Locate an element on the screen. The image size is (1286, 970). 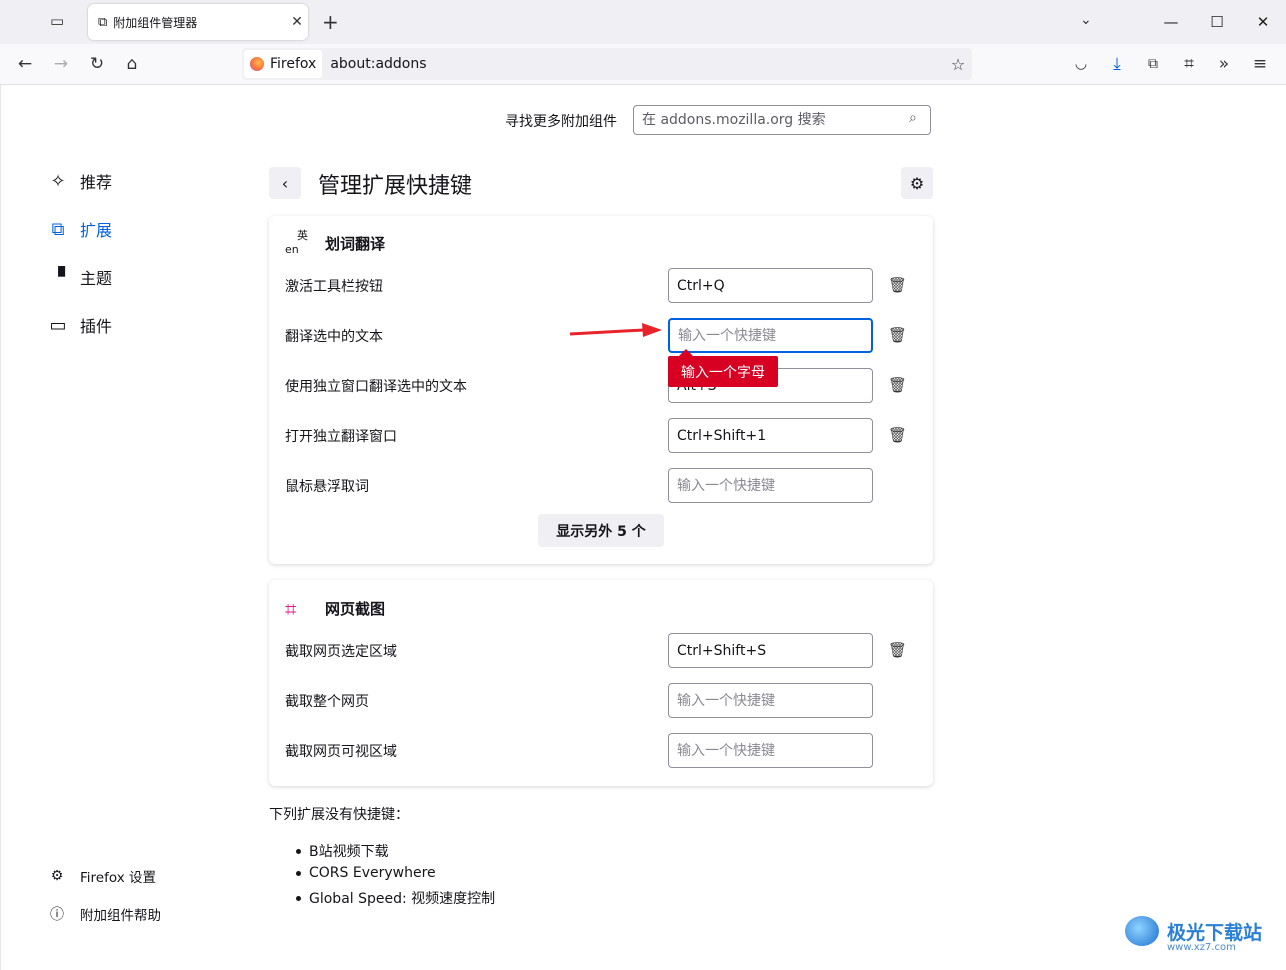
new-tab-icon: + is located at coordinates (330, 22).